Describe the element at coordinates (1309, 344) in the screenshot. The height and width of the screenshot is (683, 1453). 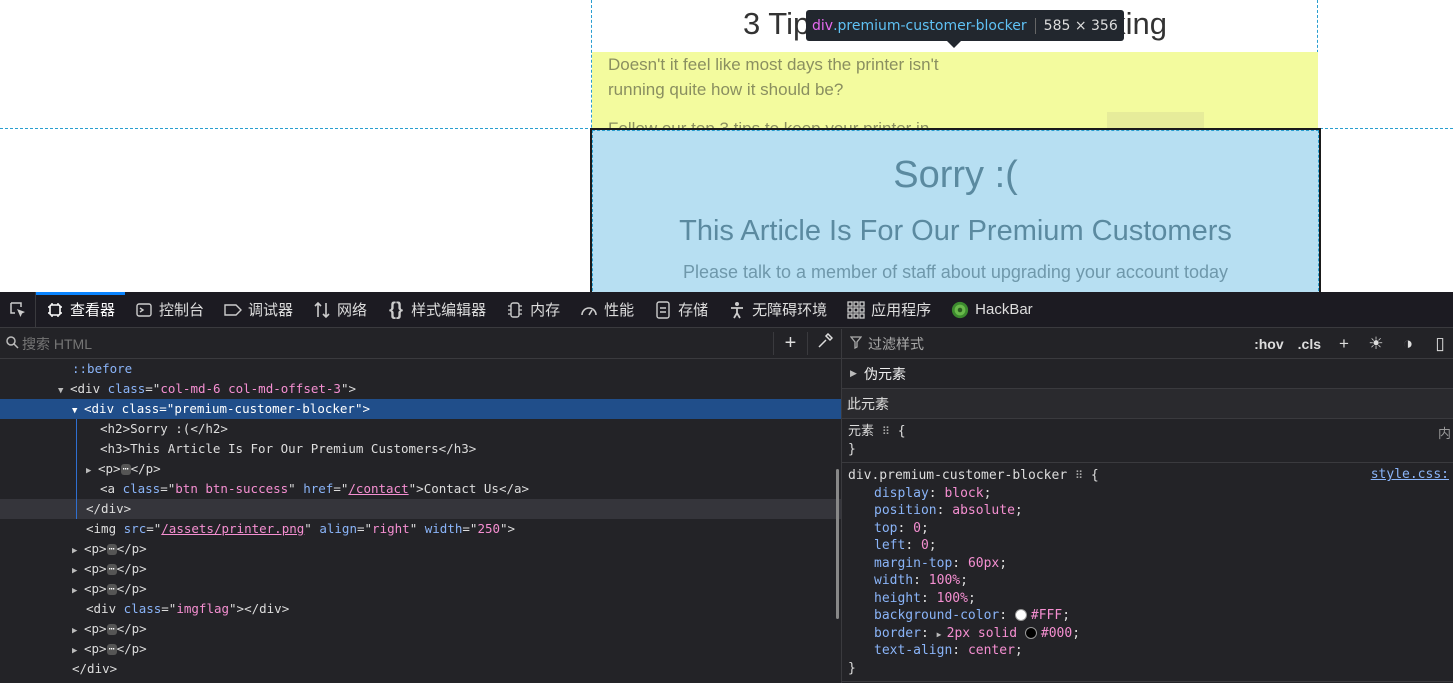
I see `cls-toggle-button: .cls` at that location.